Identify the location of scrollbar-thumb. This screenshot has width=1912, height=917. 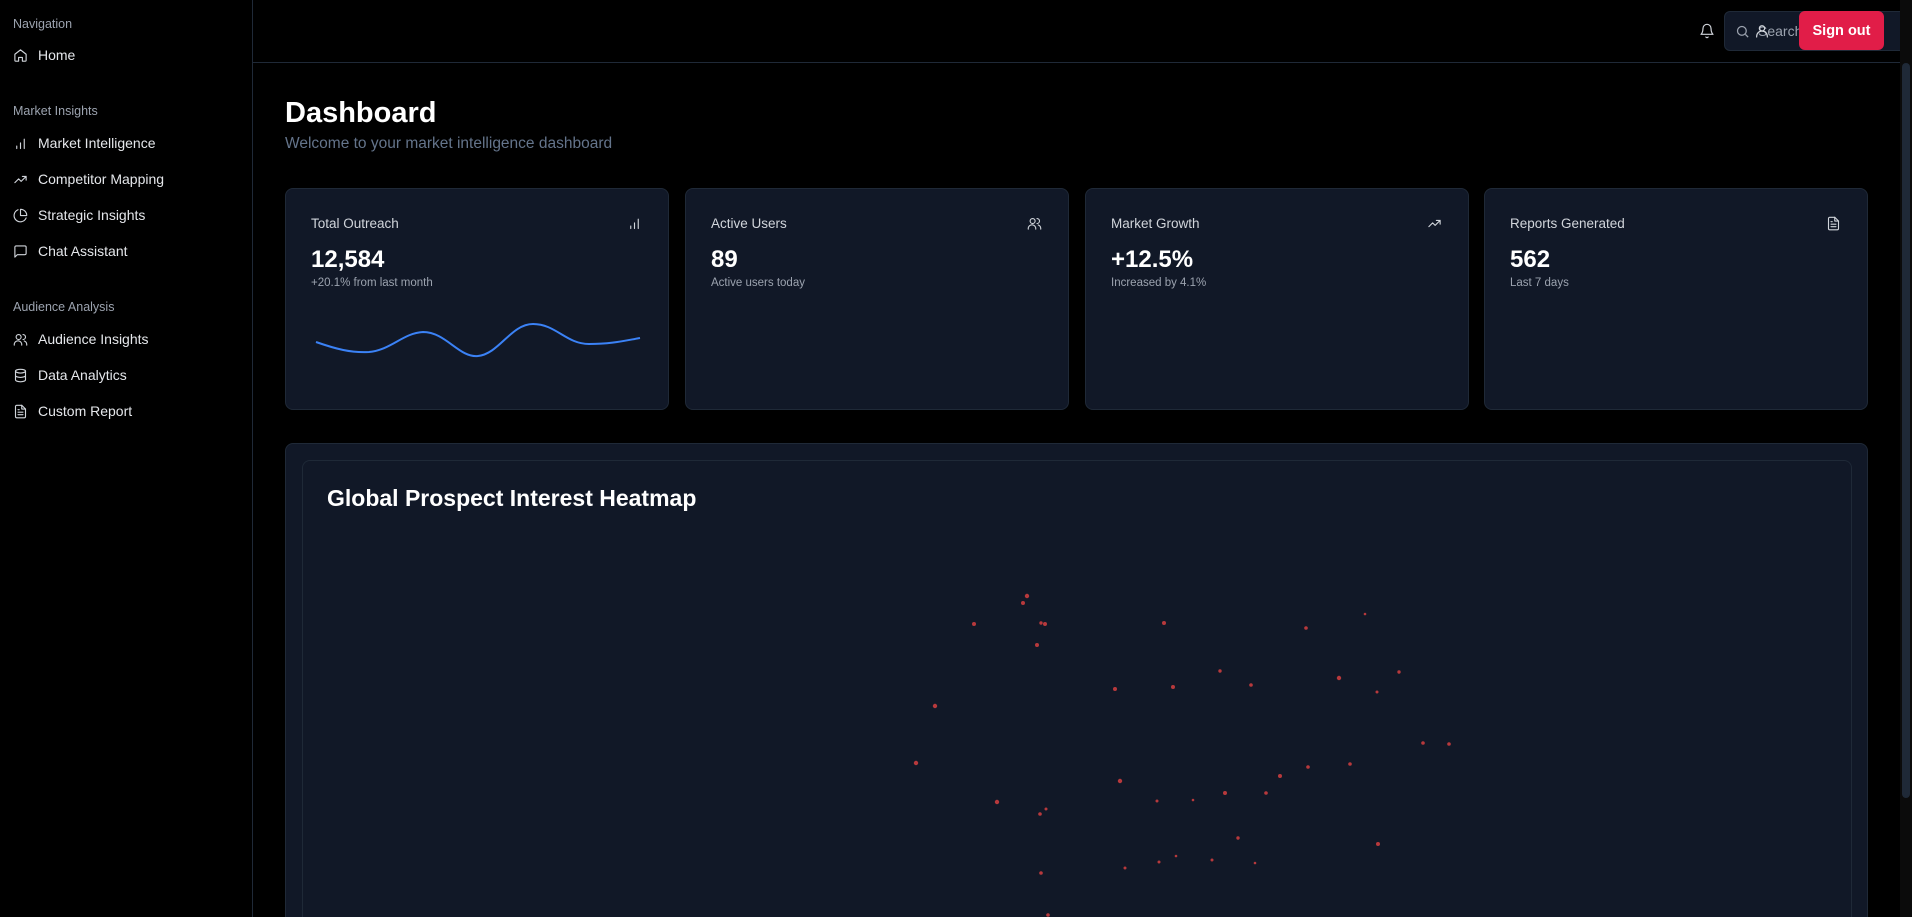
(1906, 430).